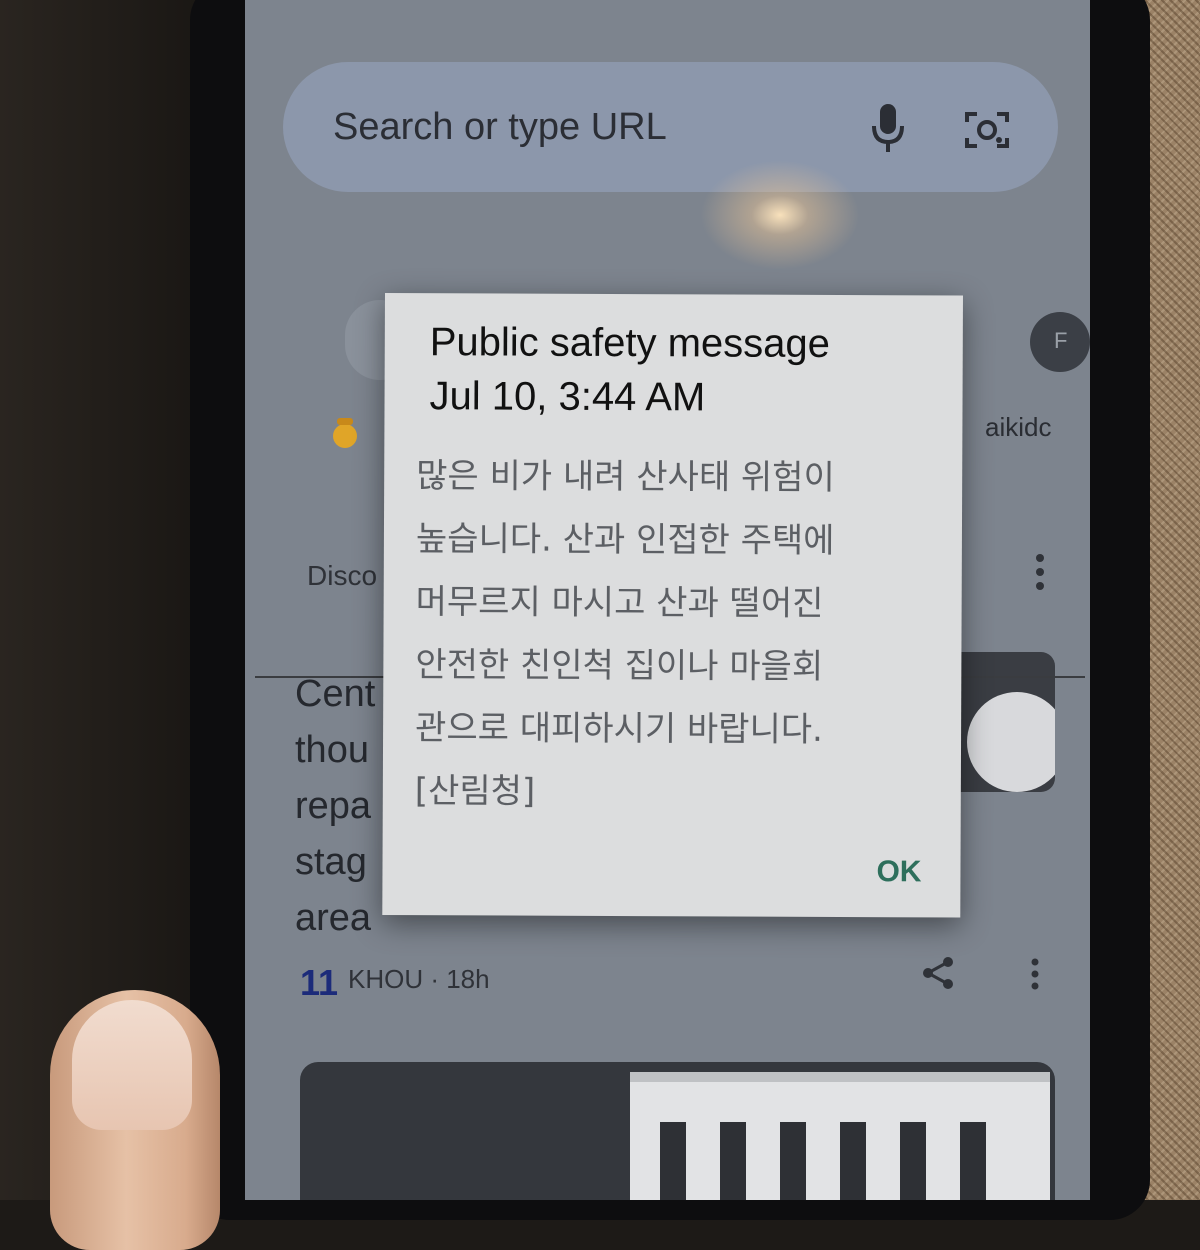 The width and height of the screenshot is (1200, 1250). I want to click on message-line: [산림청], so click(475, 791).